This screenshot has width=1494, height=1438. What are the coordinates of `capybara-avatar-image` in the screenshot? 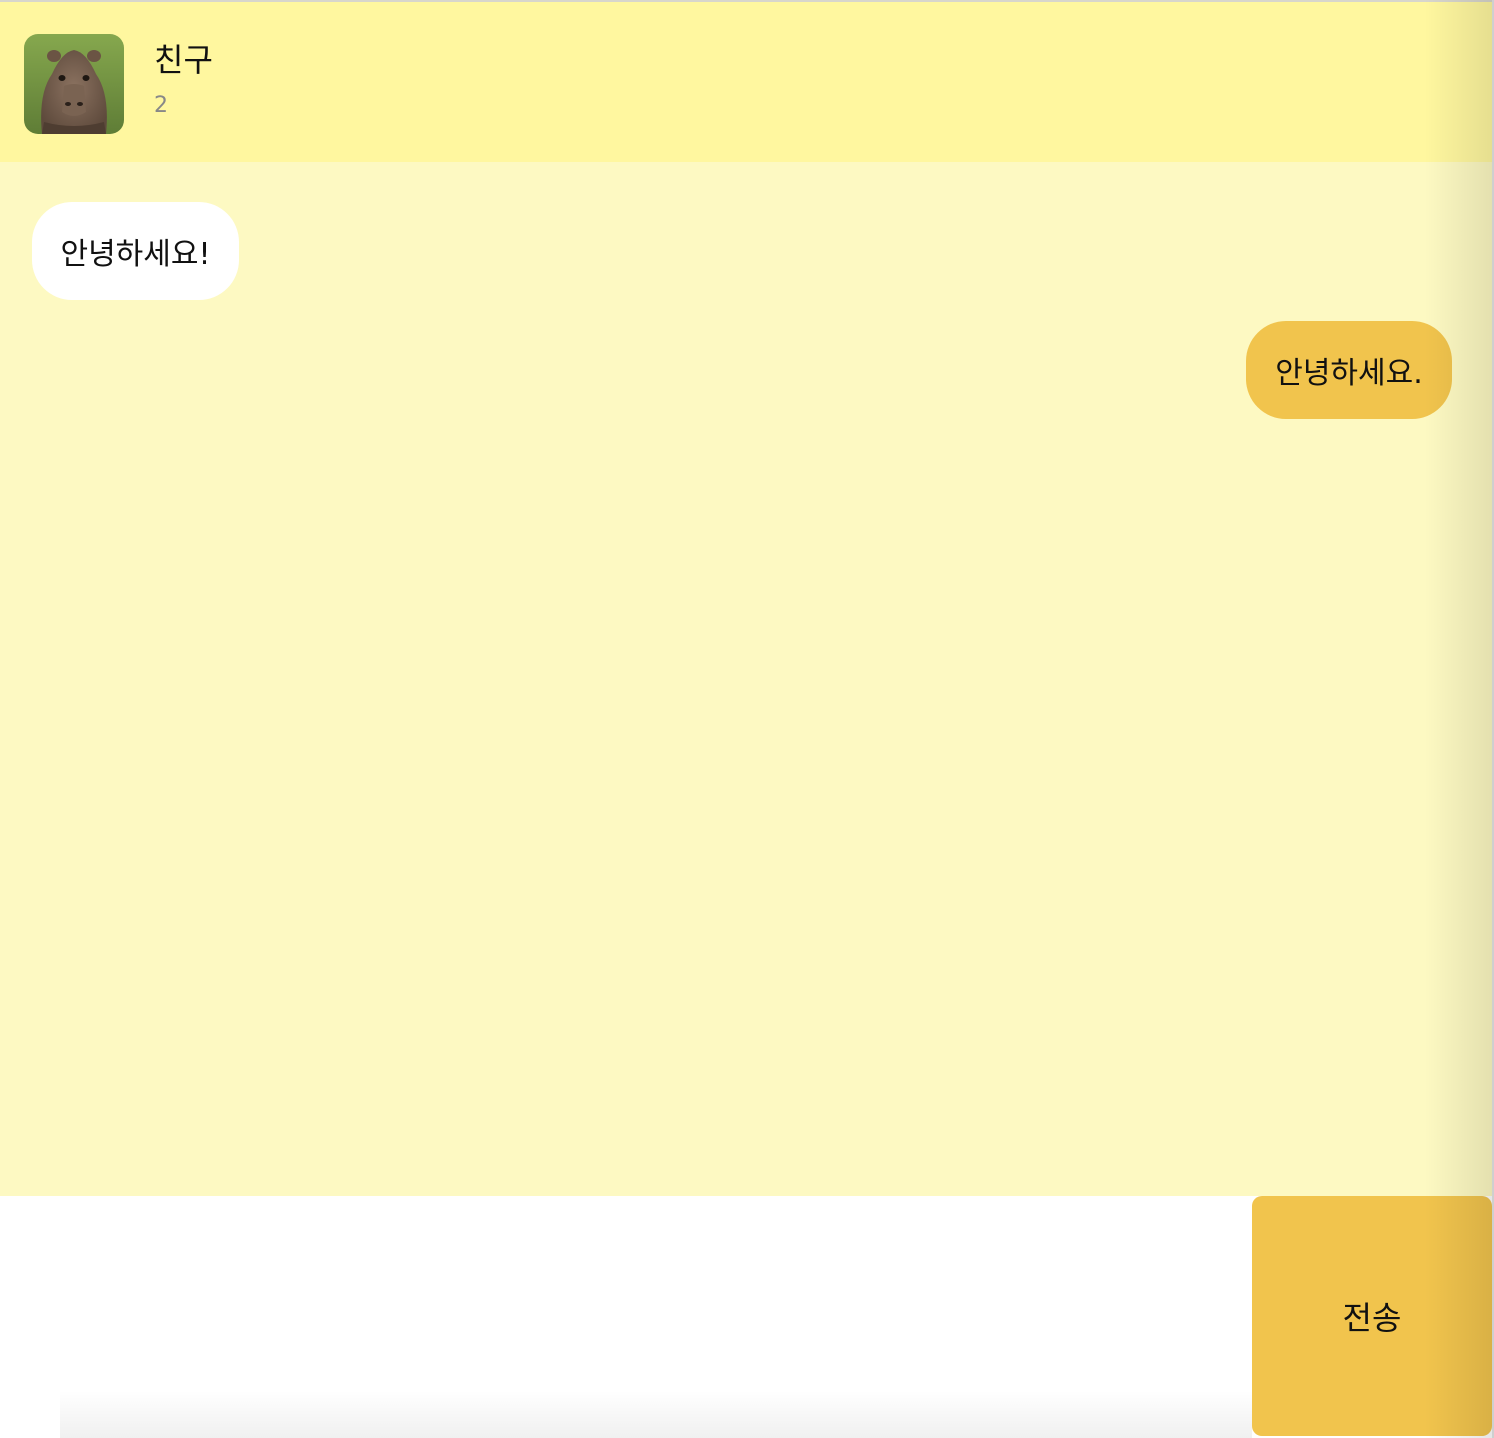 It's located at (74, 84).